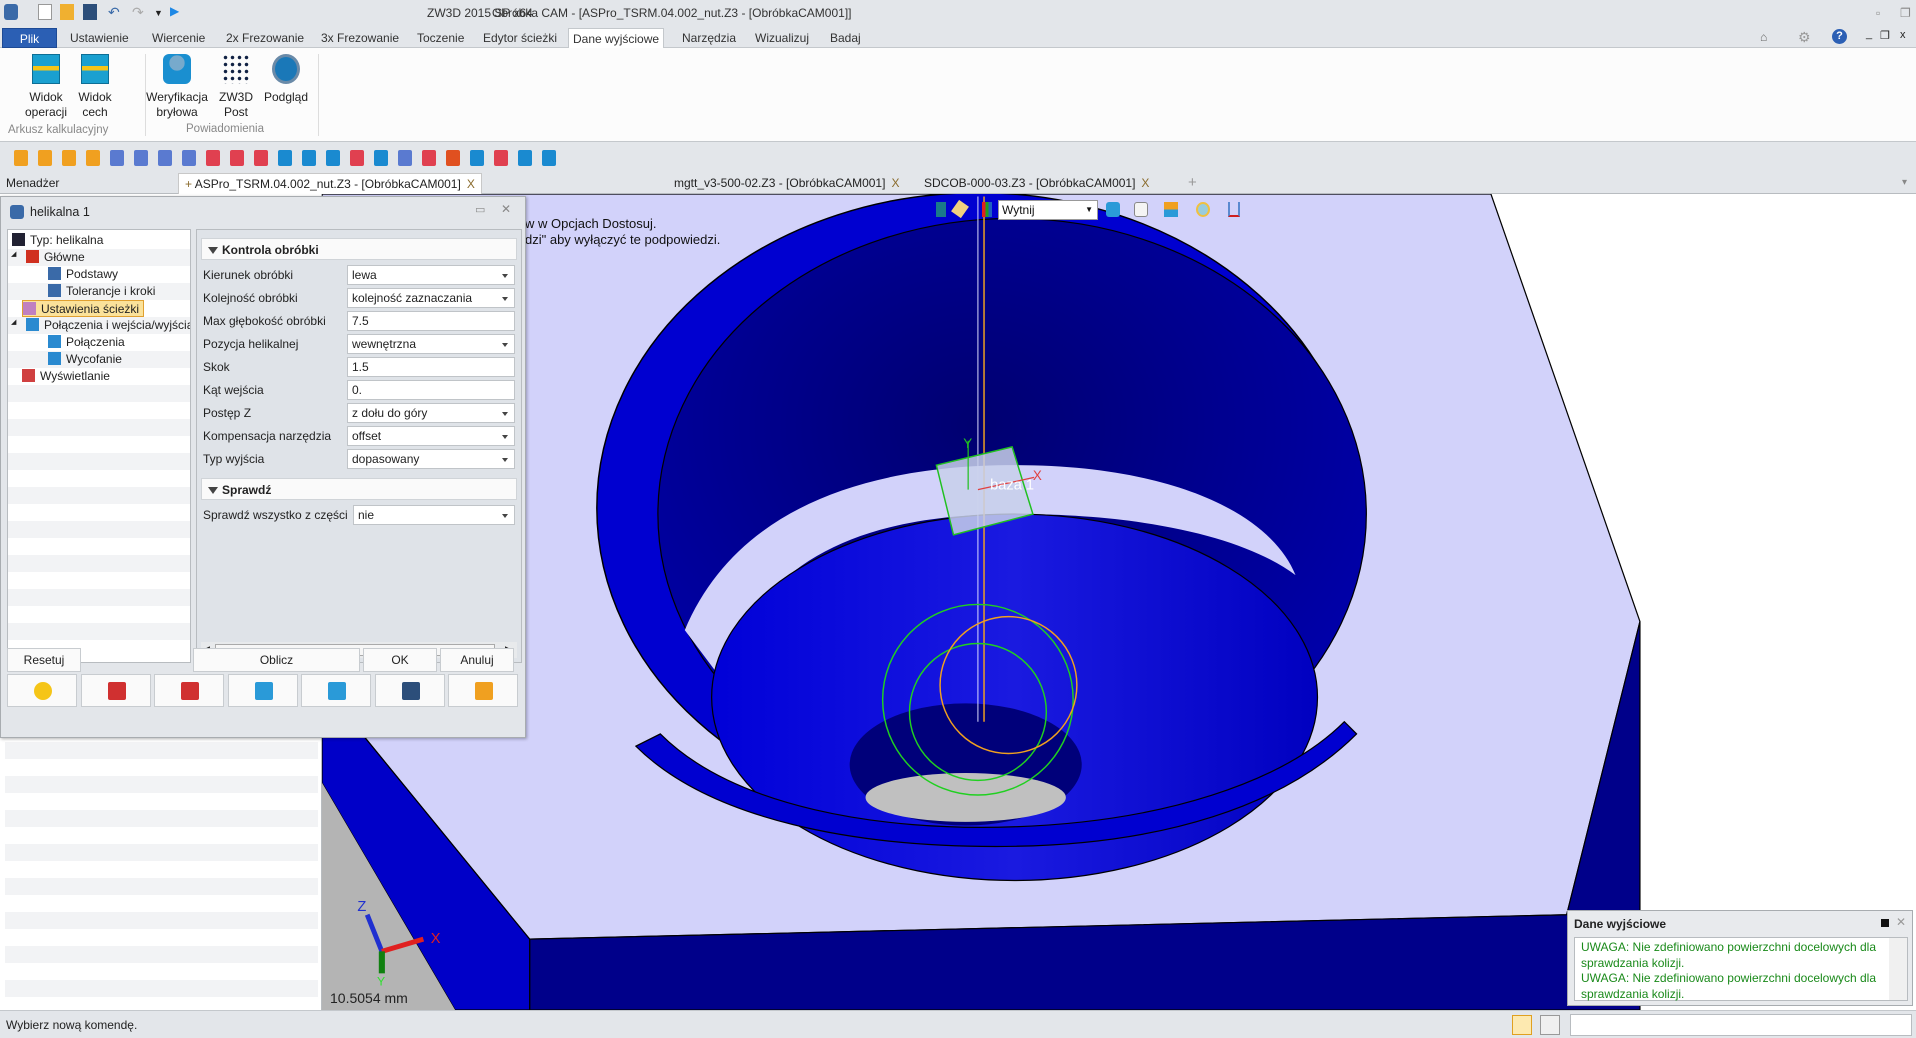 This screenshot has height=1038, width=1916. What do you see at coordinates (265, 38) in the screenshot?
I see `tab-2x-frezowanie: 2x Frezowanie` at bounding box center [265, 38].